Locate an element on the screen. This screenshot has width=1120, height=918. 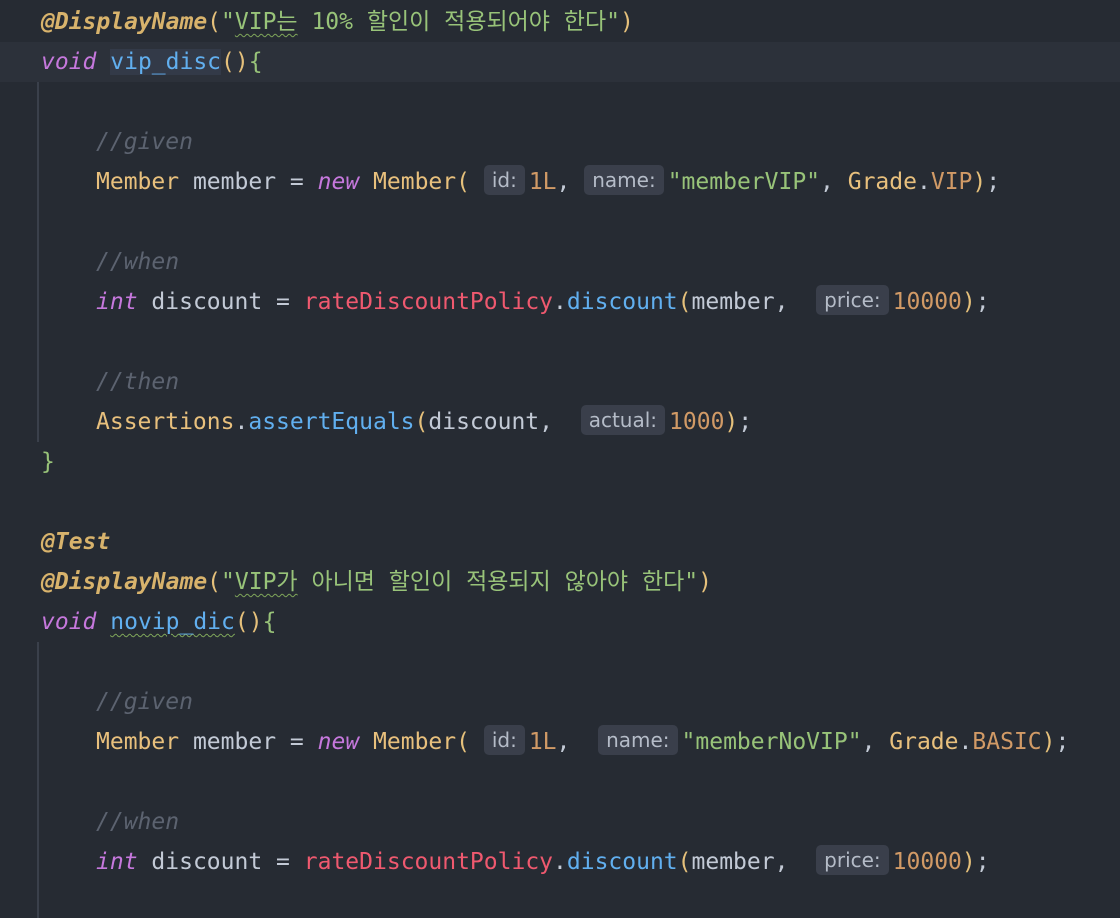
method-name: novip_dic is located at coordinates (172, 622).